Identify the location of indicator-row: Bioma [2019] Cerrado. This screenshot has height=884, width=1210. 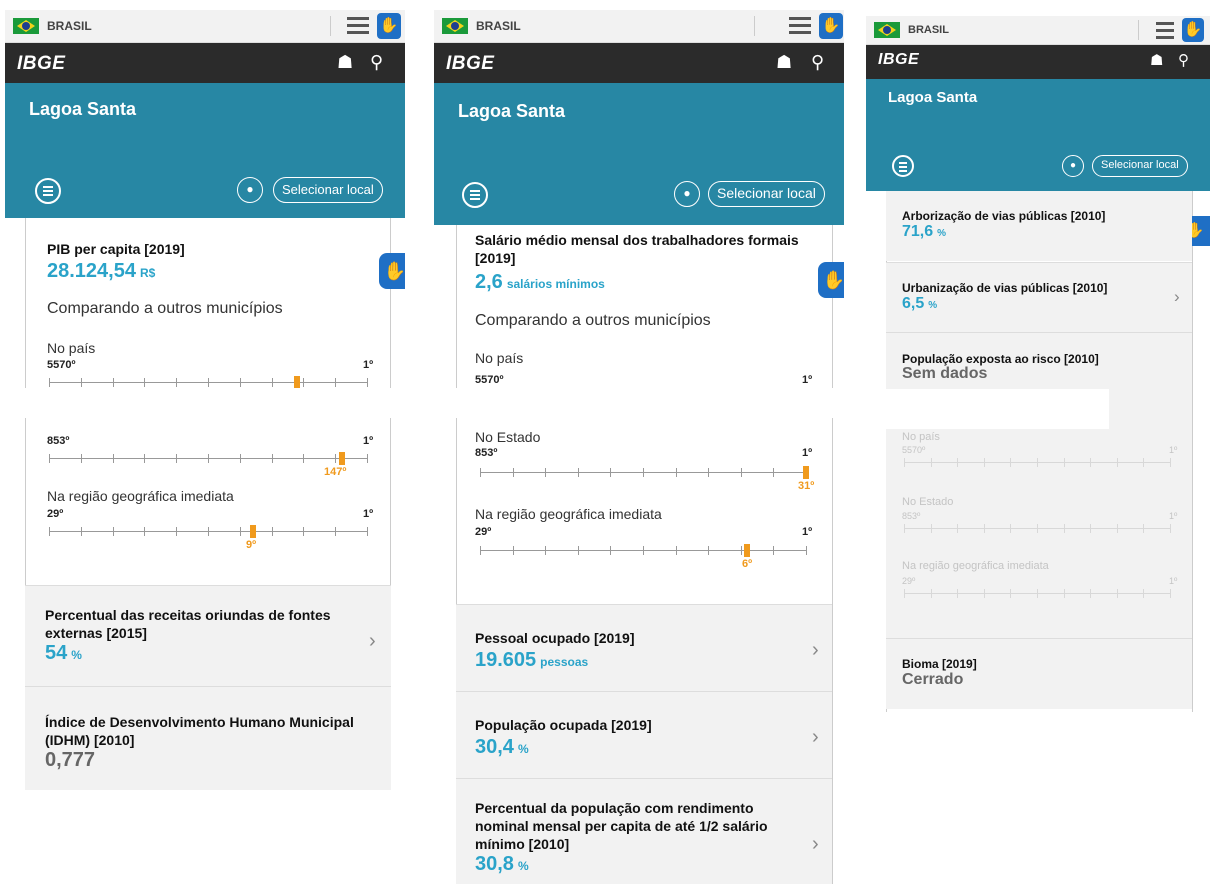
(1039, 673).